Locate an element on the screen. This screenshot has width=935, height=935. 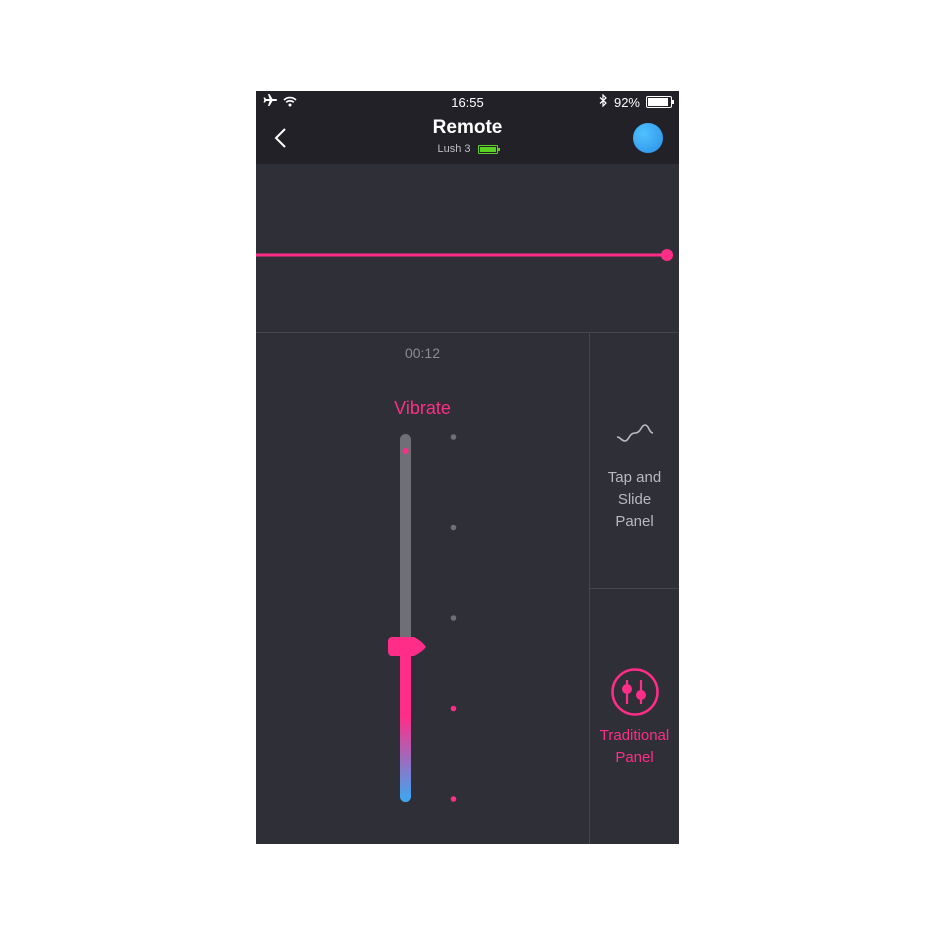
tap-and-slide-label: Tap and Slide Panel is located at coordinates (634, 500).